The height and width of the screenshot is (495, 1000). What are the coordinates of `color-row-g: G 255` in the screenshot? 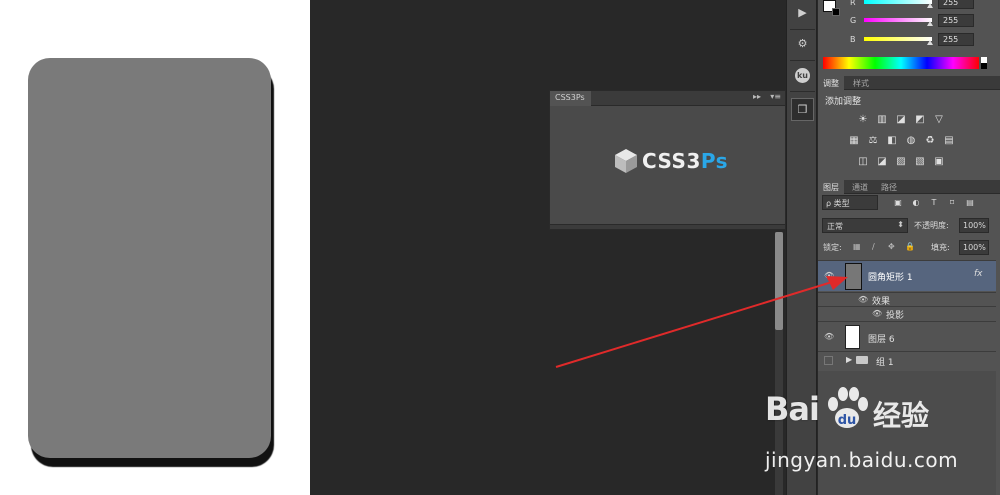 It's located at (912, 21).